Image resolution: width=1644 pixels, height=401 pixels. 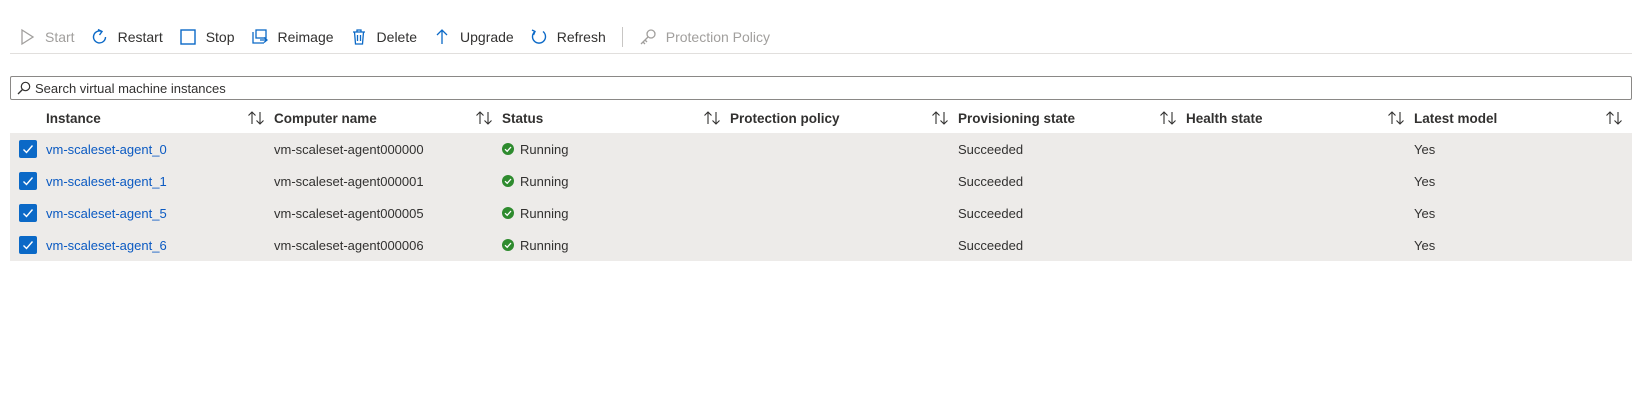 I want to click on search-icon, so click(x=24, y=88).